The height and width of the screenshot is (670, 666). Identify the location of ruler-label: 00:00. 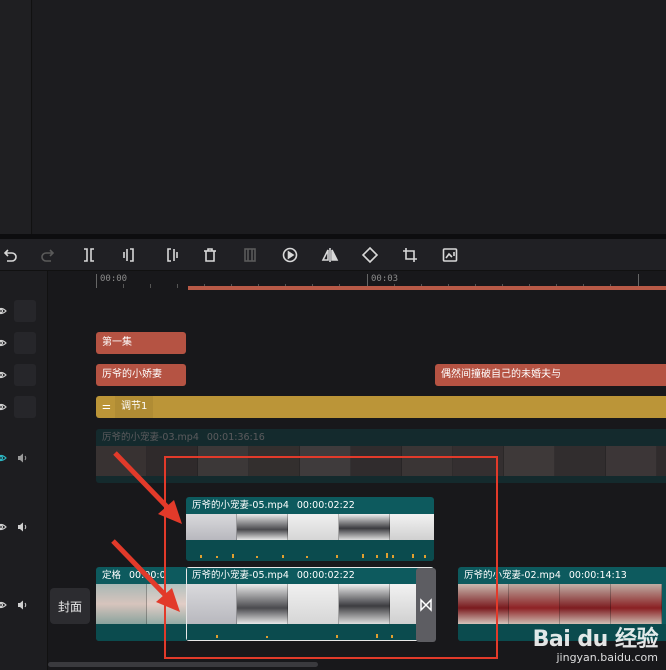
(114, 279).